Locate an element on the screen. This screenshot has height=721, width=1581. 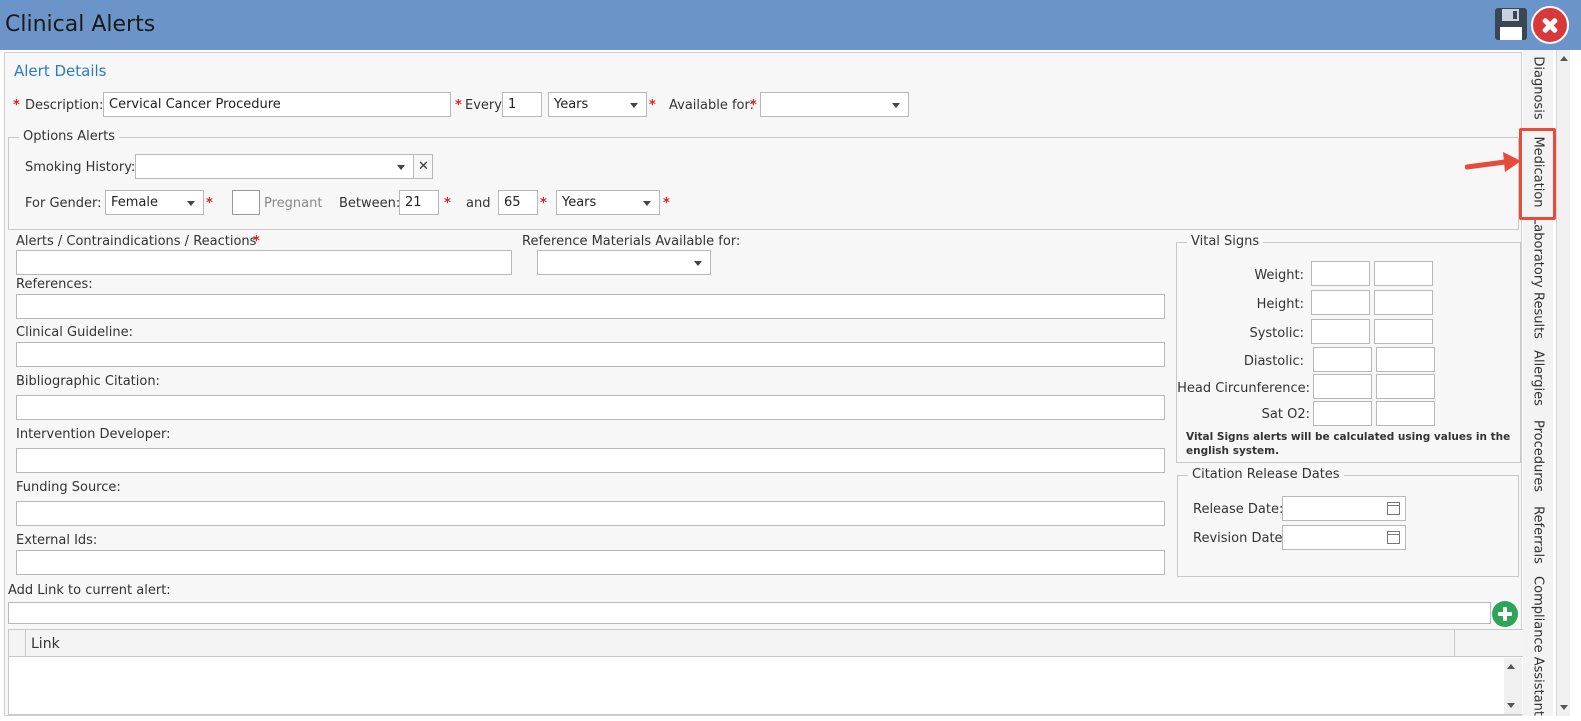
age-from-input: 21 is located at coordinates (419, 202).